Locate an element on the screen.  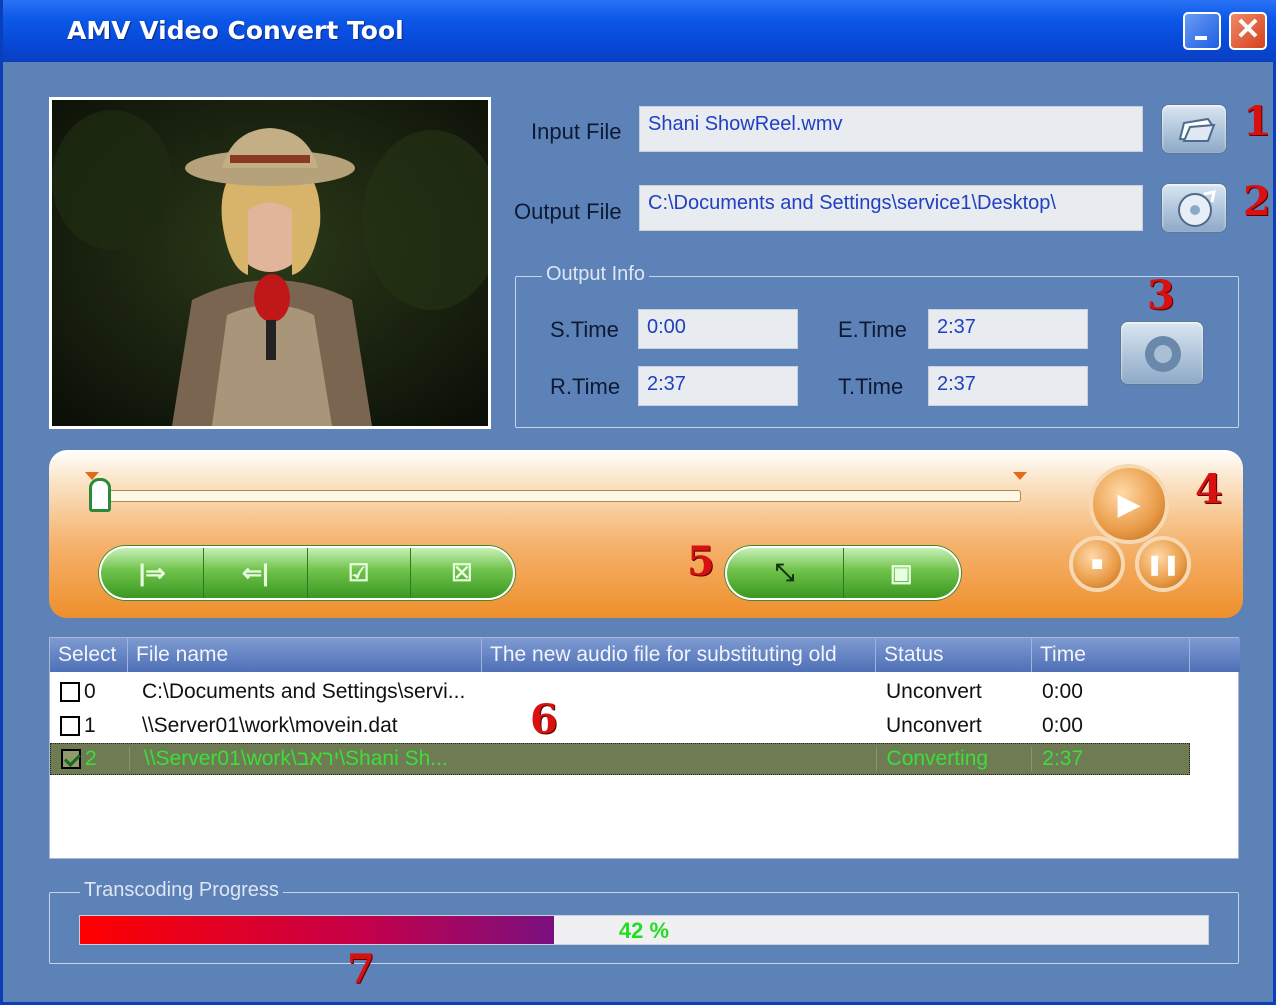
play-button: ▶ is located at coordinates (1129, 504).